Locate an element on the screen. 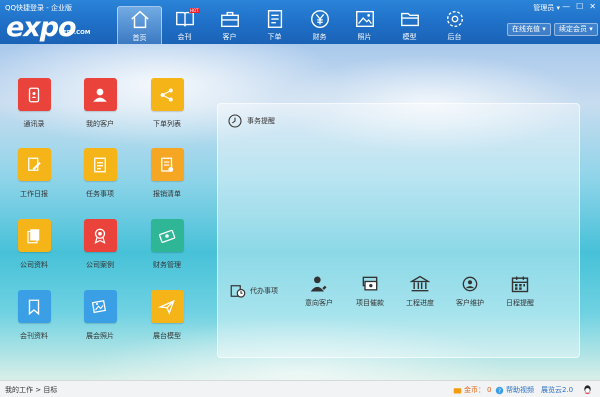 The width and height of the screenshot is (600, 397). bookmark-icon is located at coordinates (34, 306).